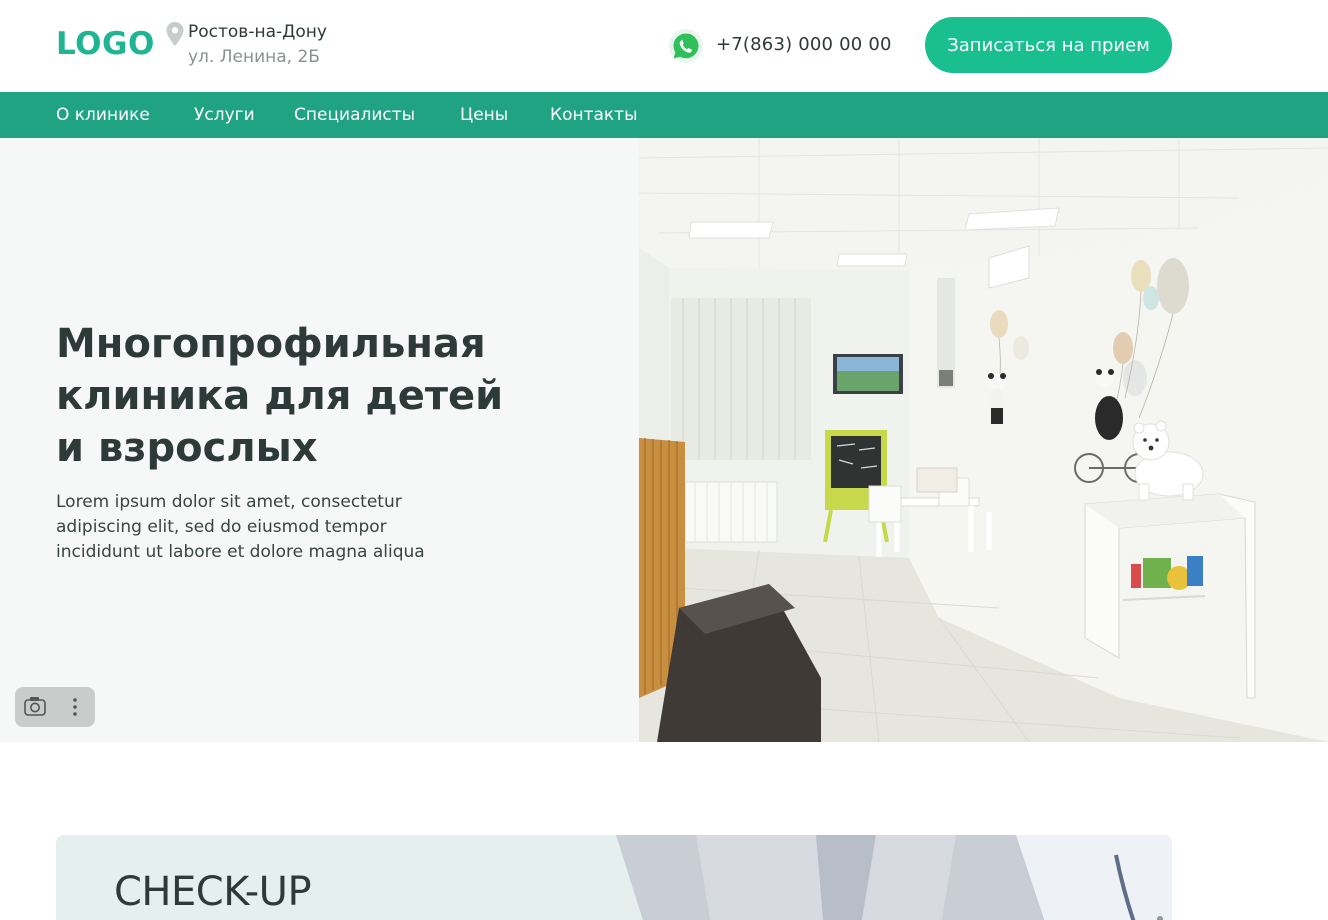  What do you see at coordinates (175, 34) in the screenshot?
I see `location-pin-icon` at bounding box center [175, 34].